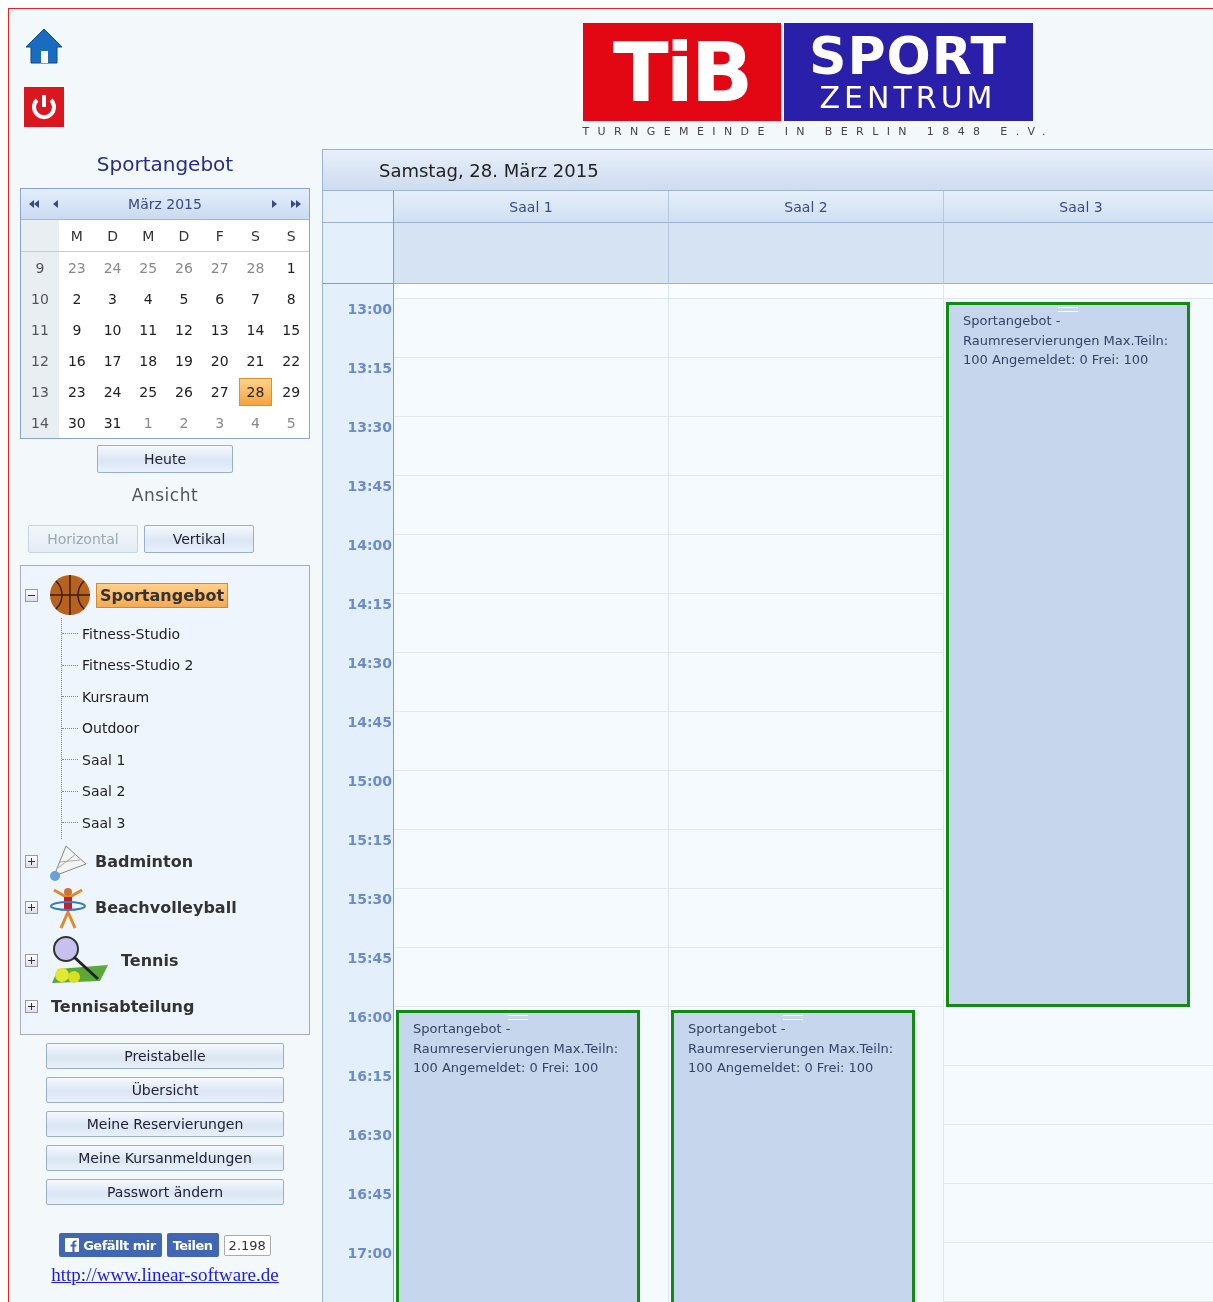 Image resolution: width=1213 pixels, height=1302 pixels. Describe the element at coordinates (150, 960) in the screenshot. I see `tree-node: Tennis` at that location.